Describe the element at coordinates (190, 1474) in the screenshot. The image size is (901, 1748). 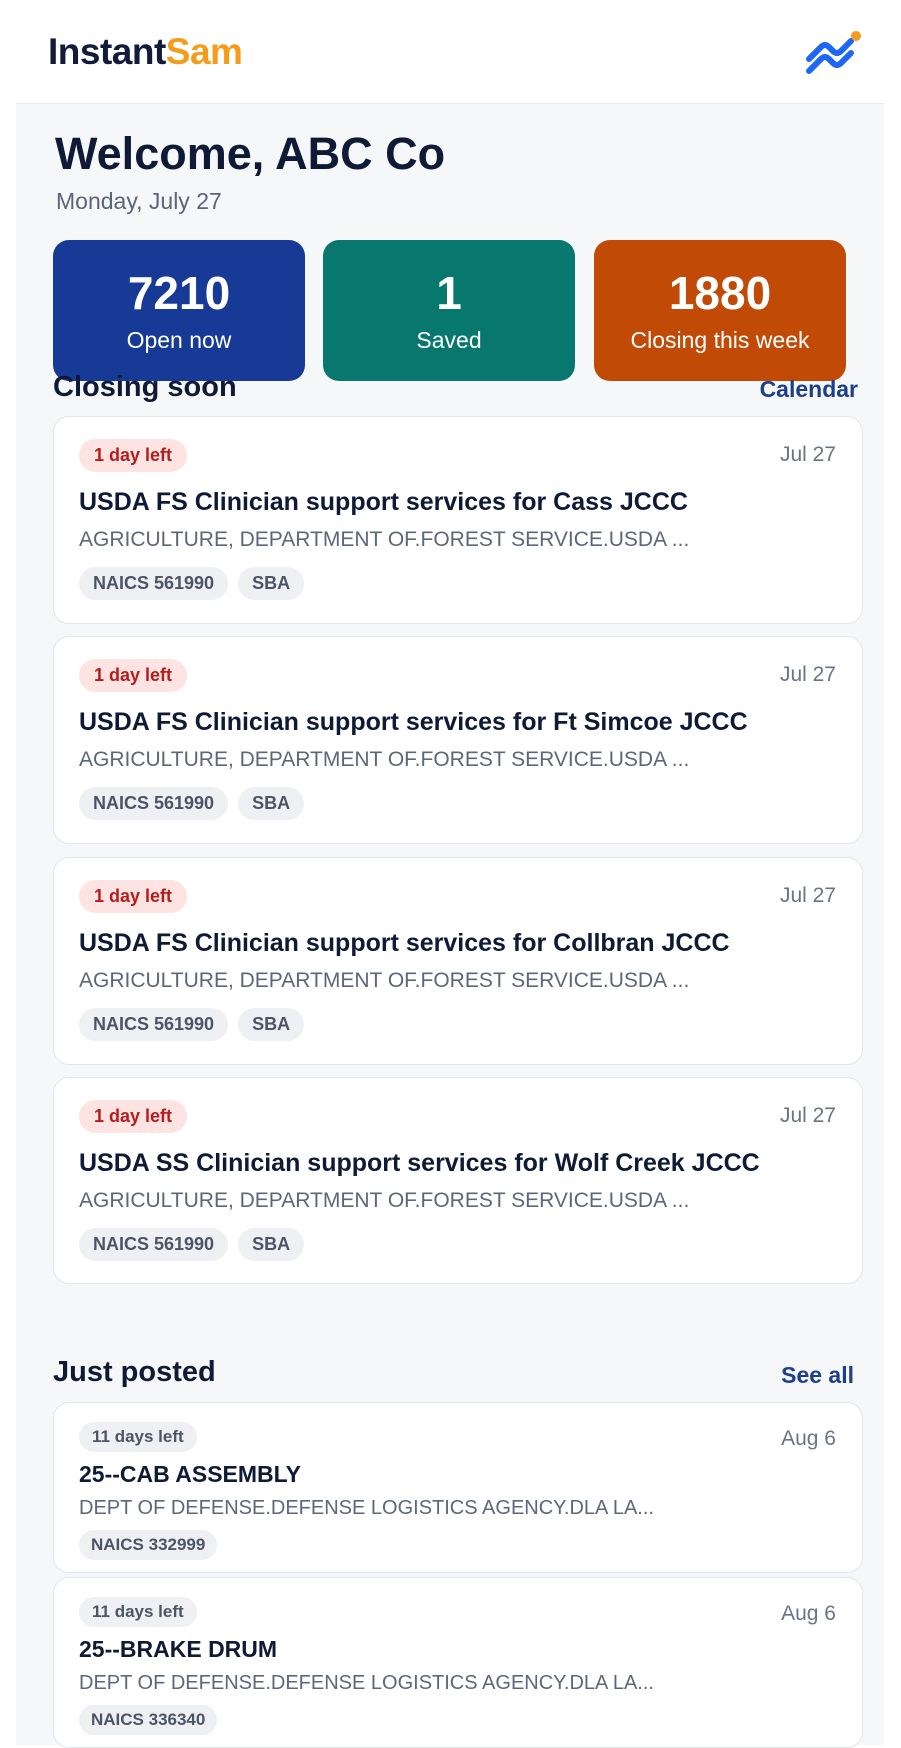
I see `opportunity-title: 25--CAB ASSEMBLY` at that location.